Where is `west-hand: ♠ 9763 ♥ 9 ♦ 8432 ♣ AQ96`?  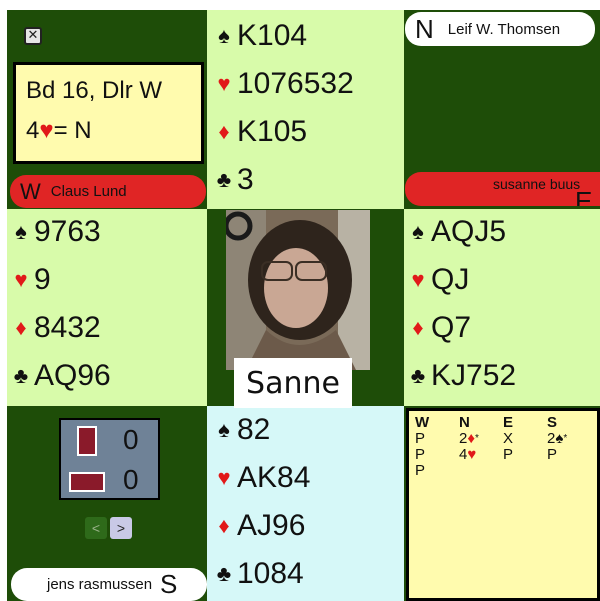
west-hand: ♠ 9763 ♥ 9 ♦ 8432 ♣ AQ96 is located at coordinates (107, 304).